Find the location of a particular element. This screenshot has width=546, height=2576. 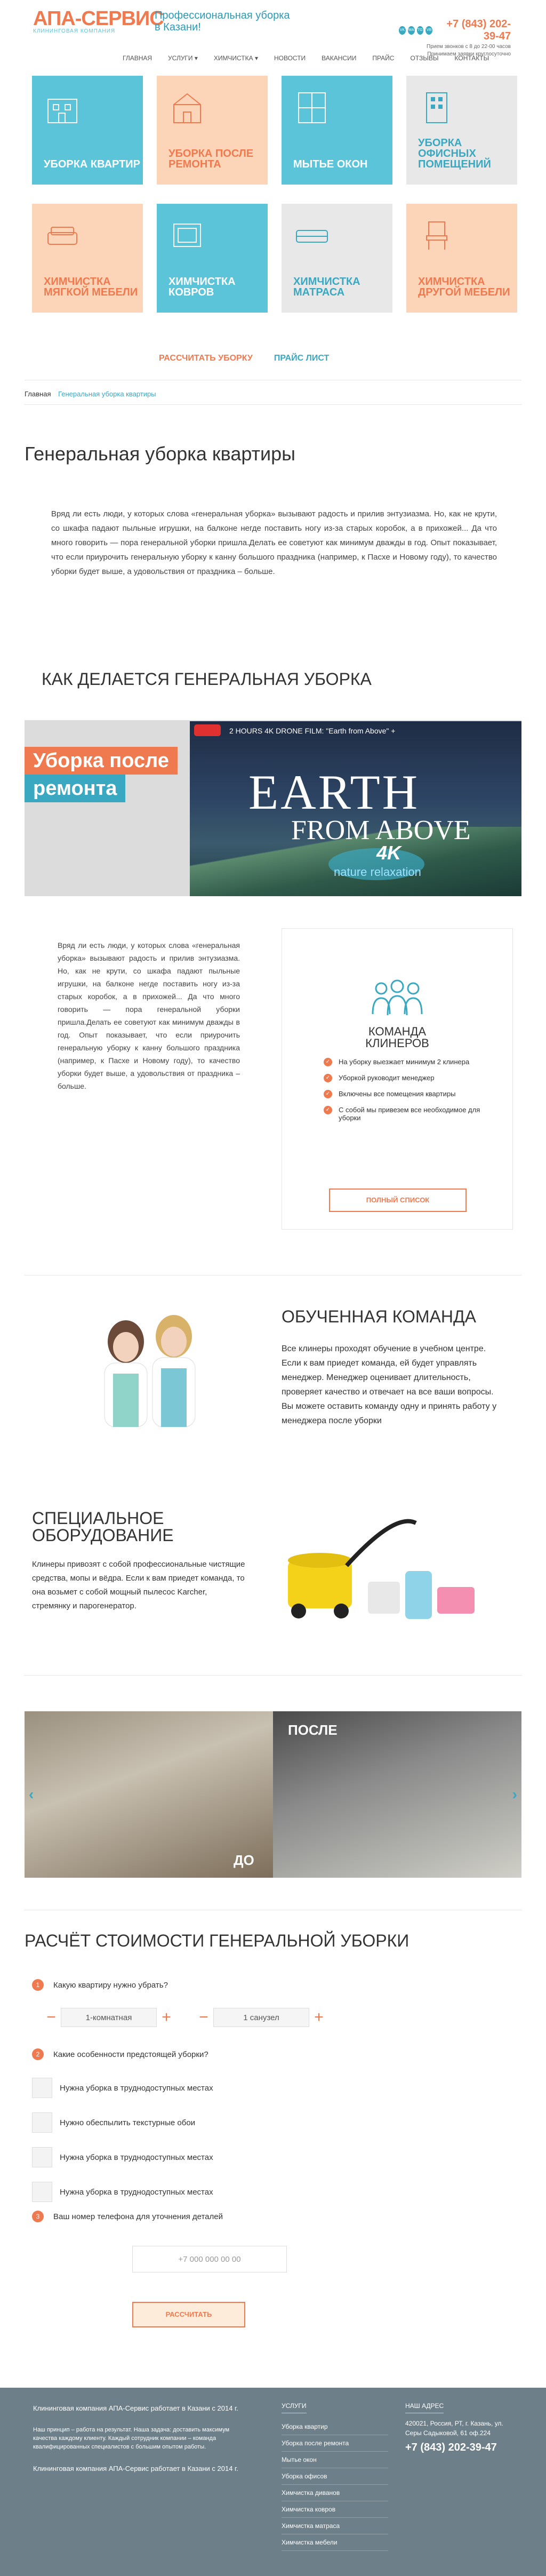

tagline: Профессиональная уборка в Казани! is located at coordinates (222, 21).